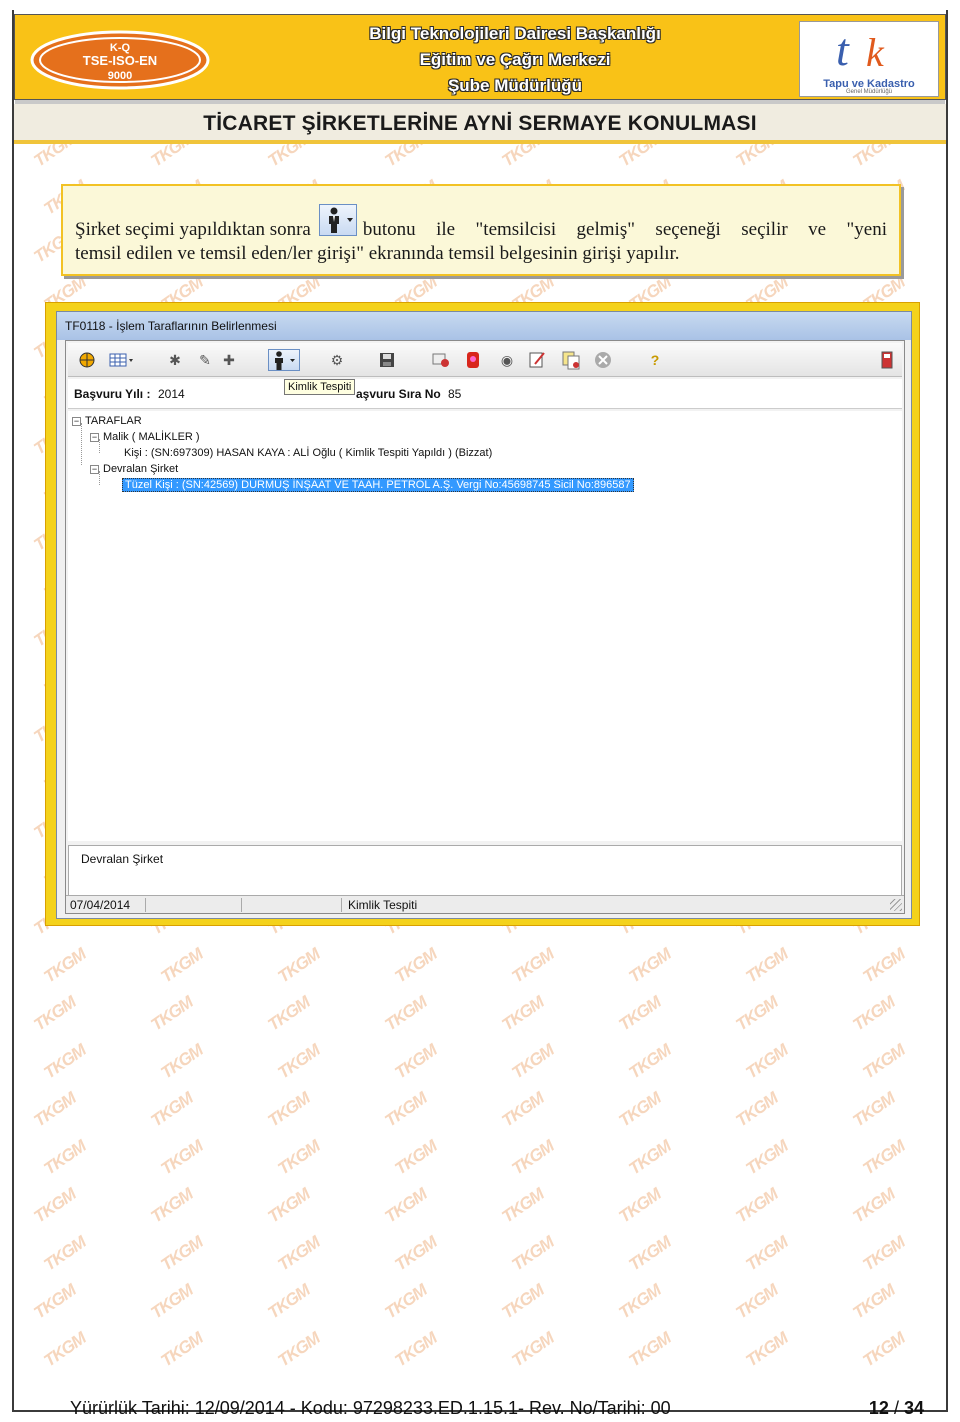 This screenshot has width=960, height=1422. I want to click on status-date: 07/04/2014, so click(106, 905).